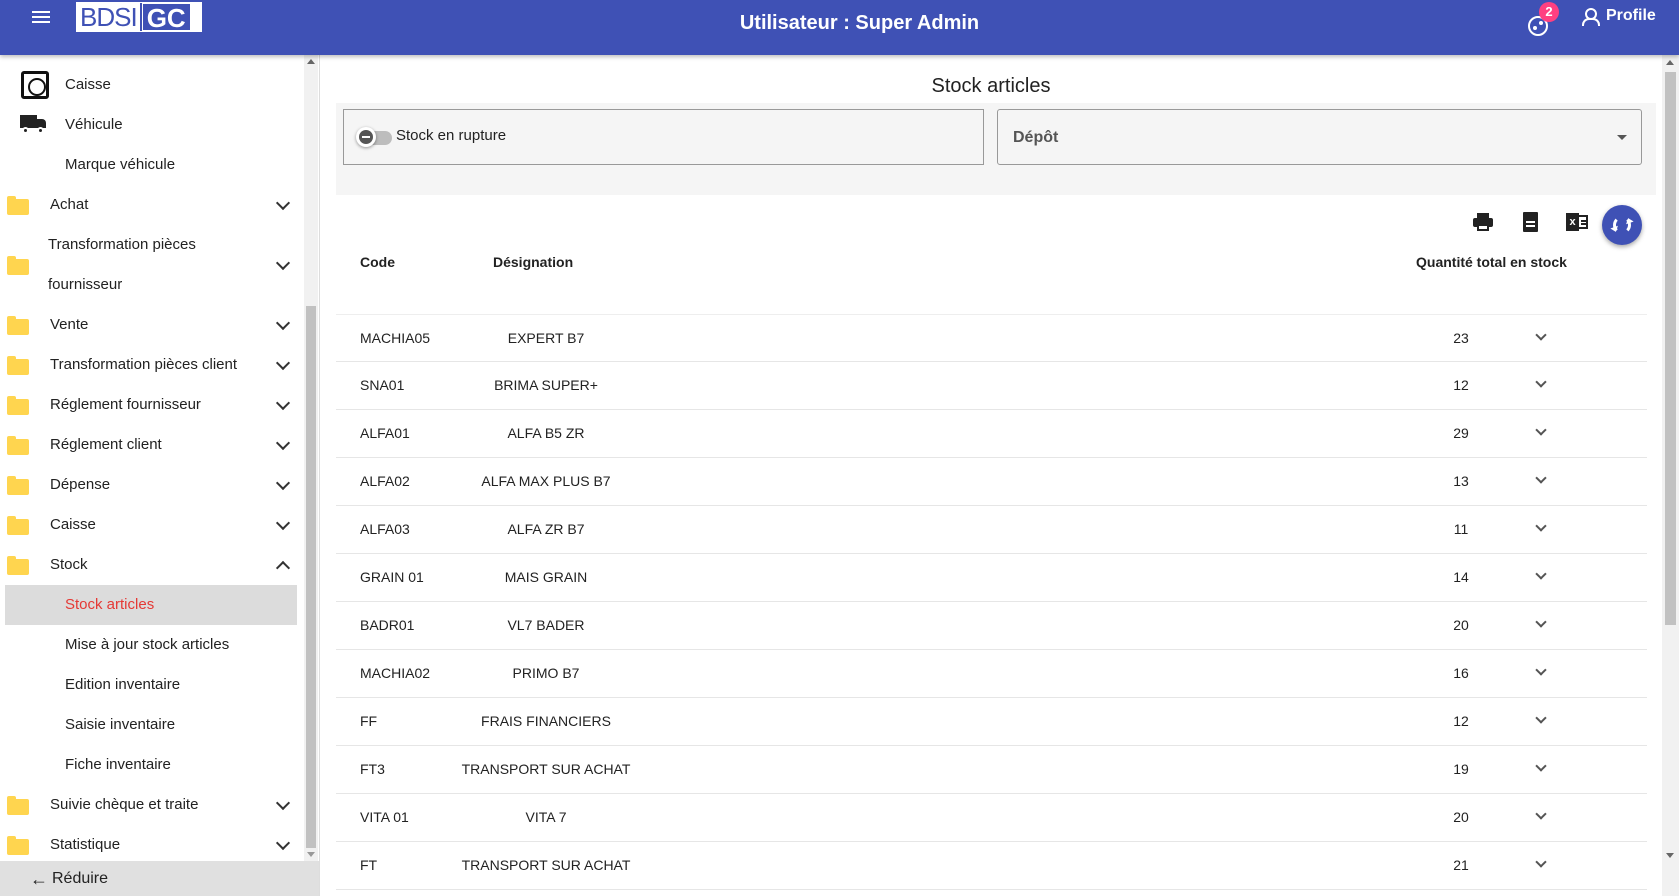 The image size is (1679, 896). What do you see at coordinates (1461, 721) in the screenshot?
I see `cell-quantity: 12` at bounding box center [1461, 721].